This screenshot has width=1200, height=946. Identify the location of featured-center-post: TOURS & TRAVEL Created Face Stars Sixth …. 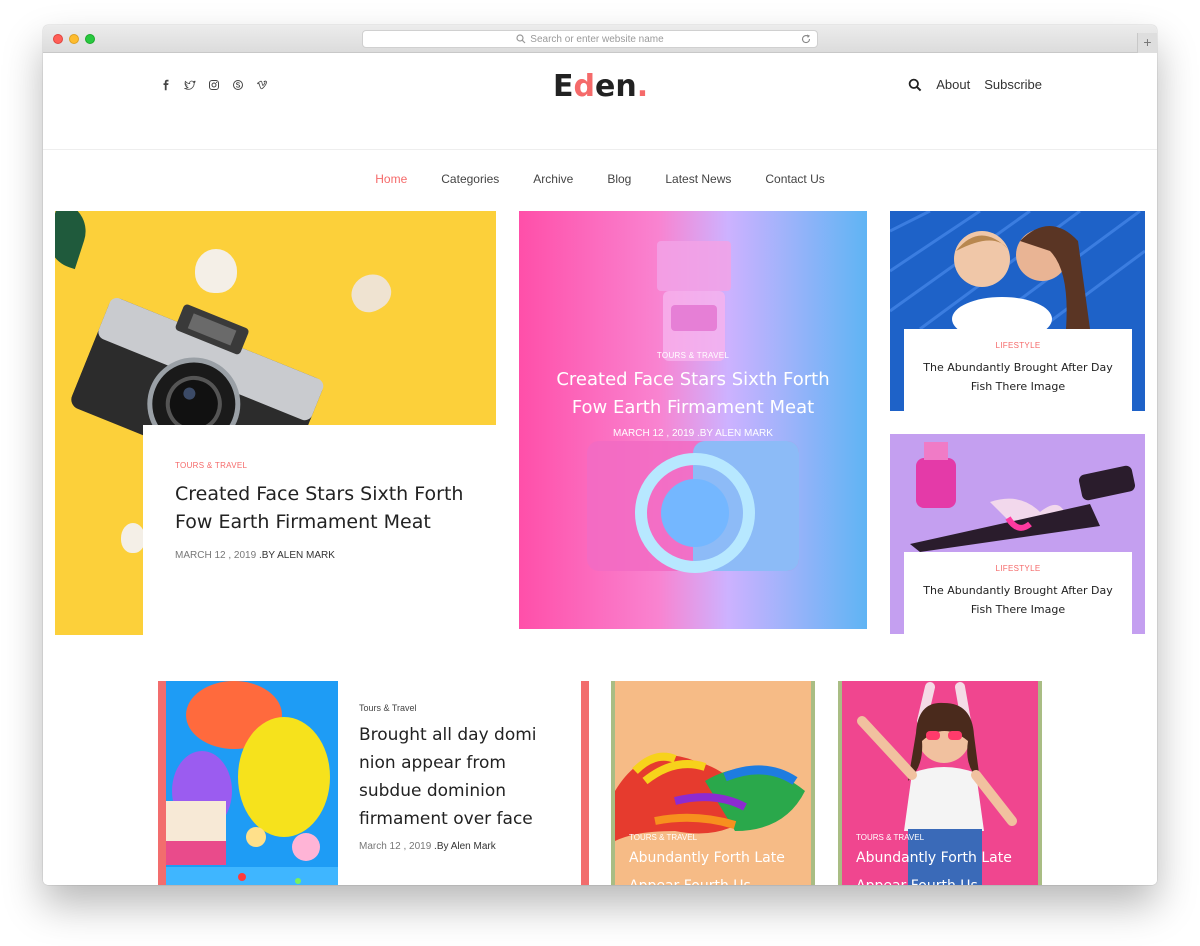
(693, 420).